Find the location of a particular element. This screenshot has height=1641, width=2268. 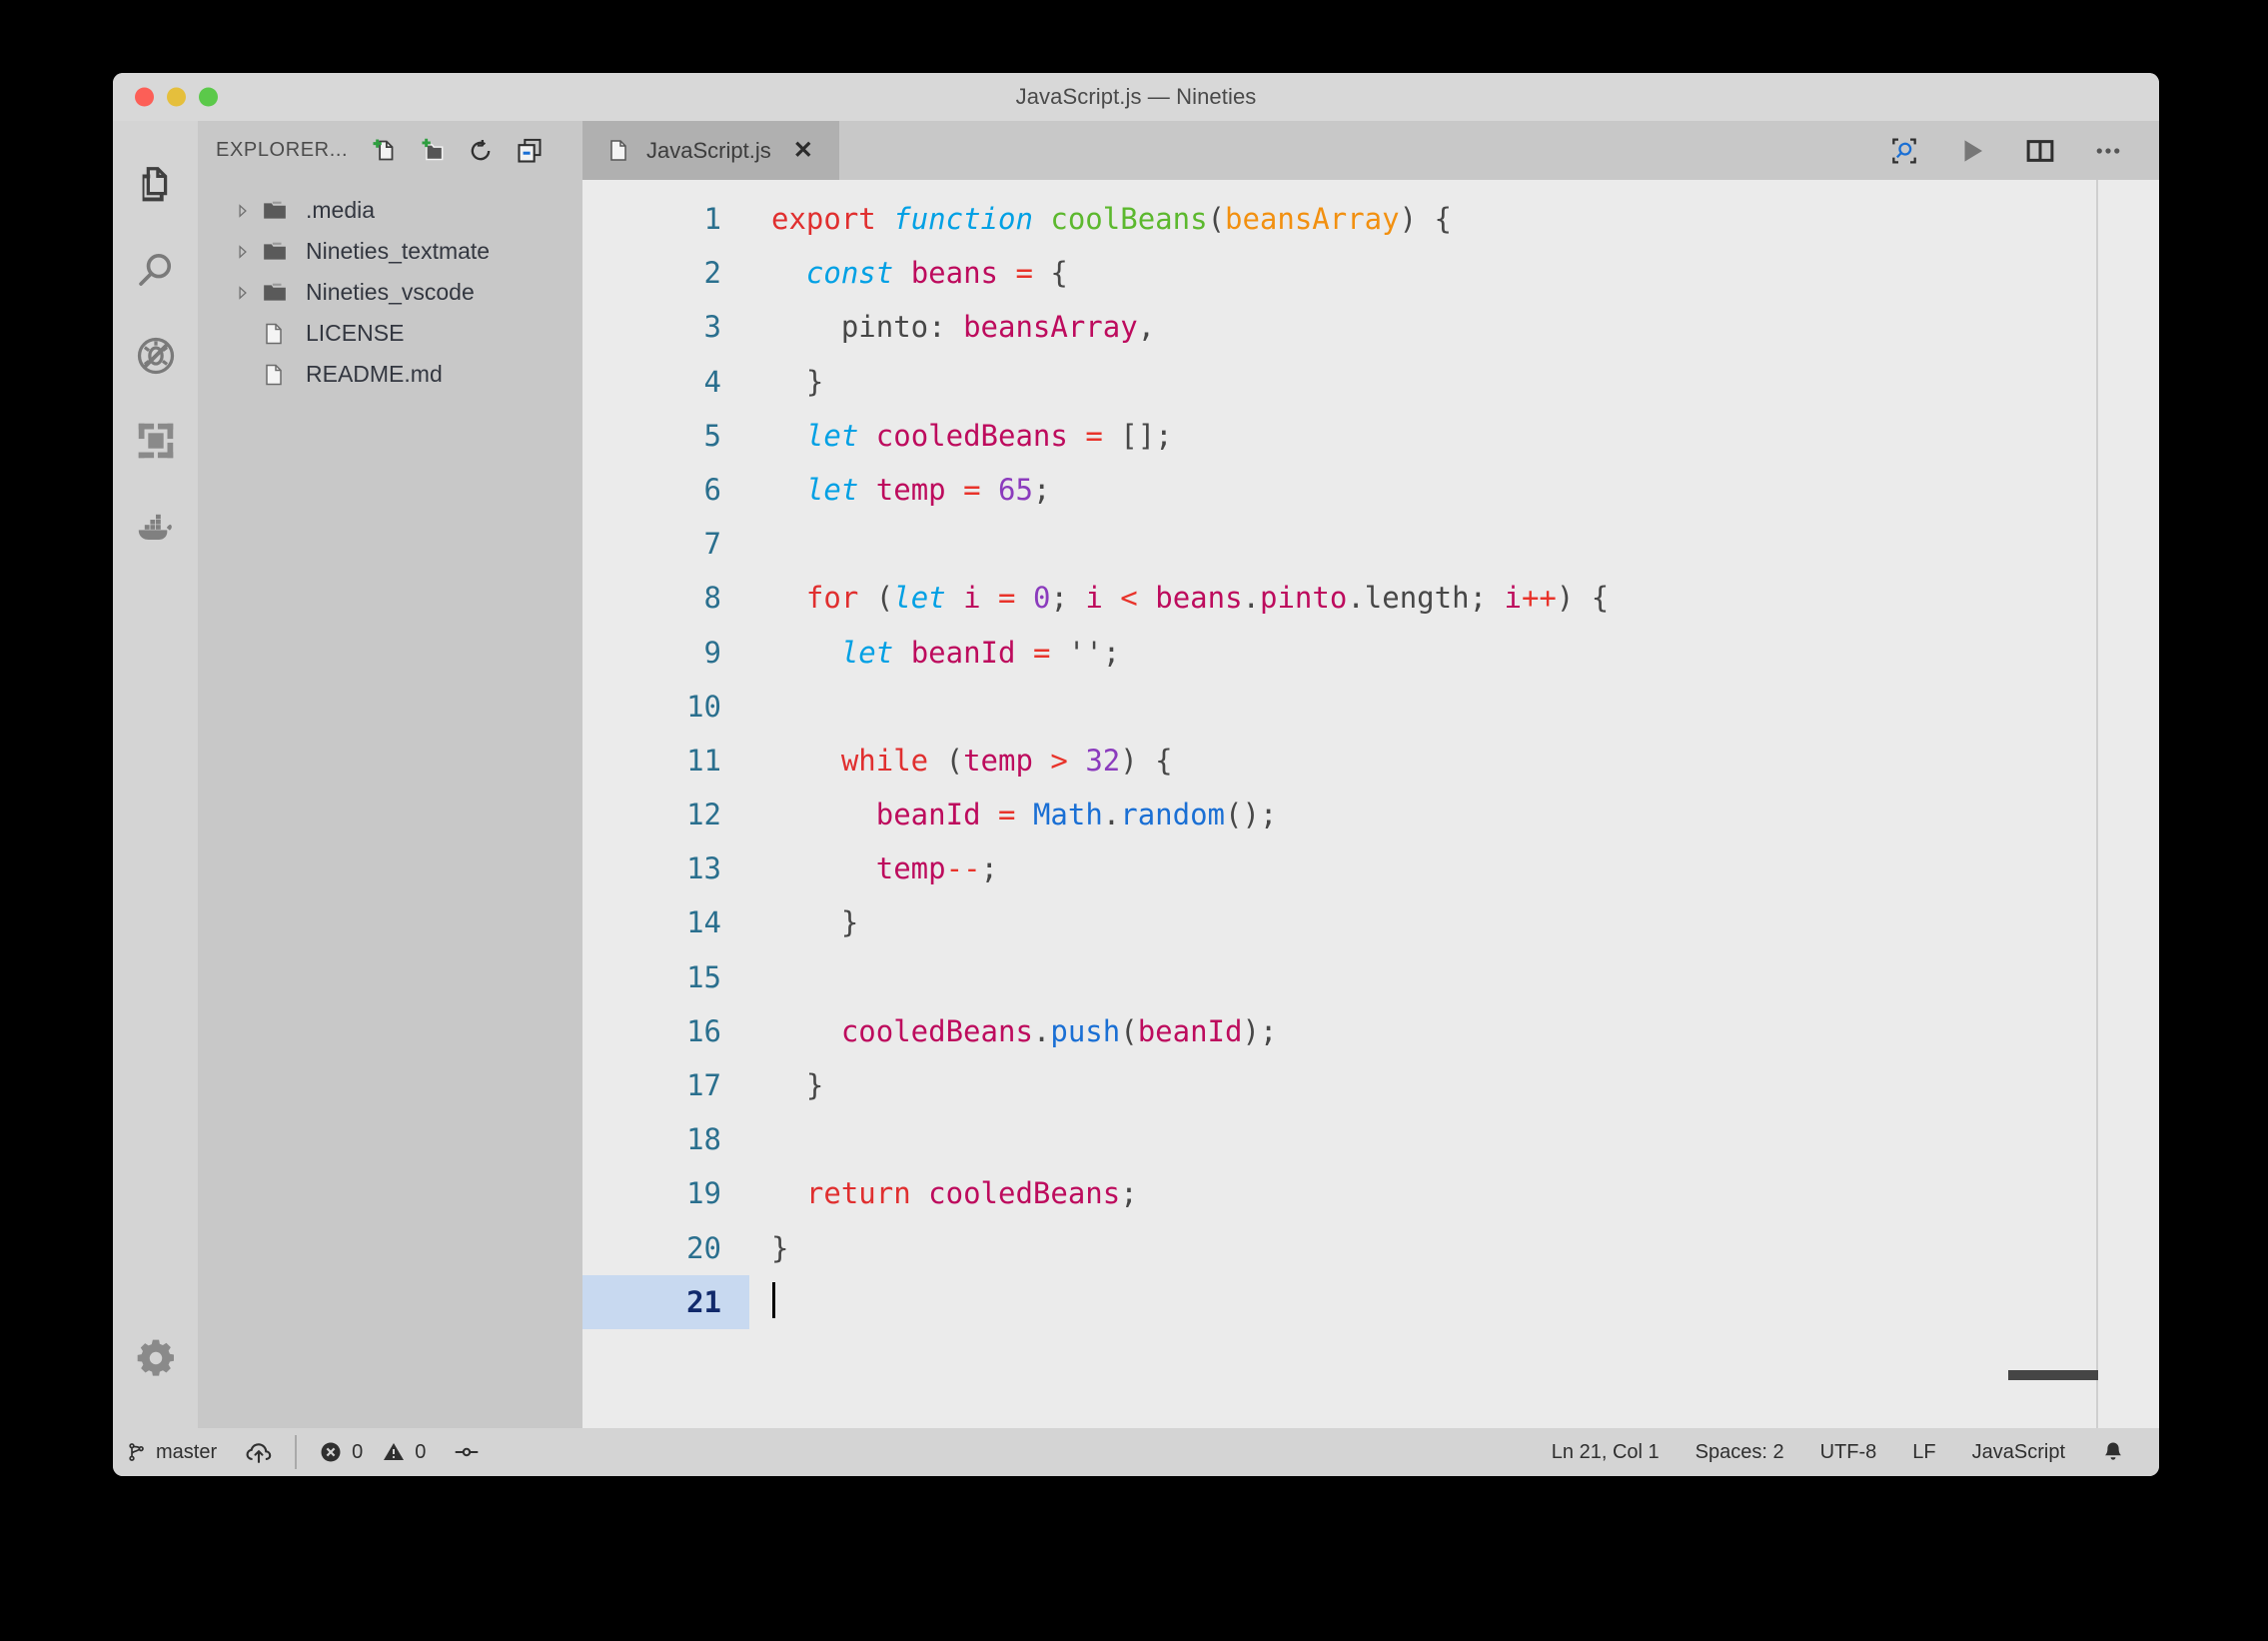

file-icon is located at coordinates (279, 375).